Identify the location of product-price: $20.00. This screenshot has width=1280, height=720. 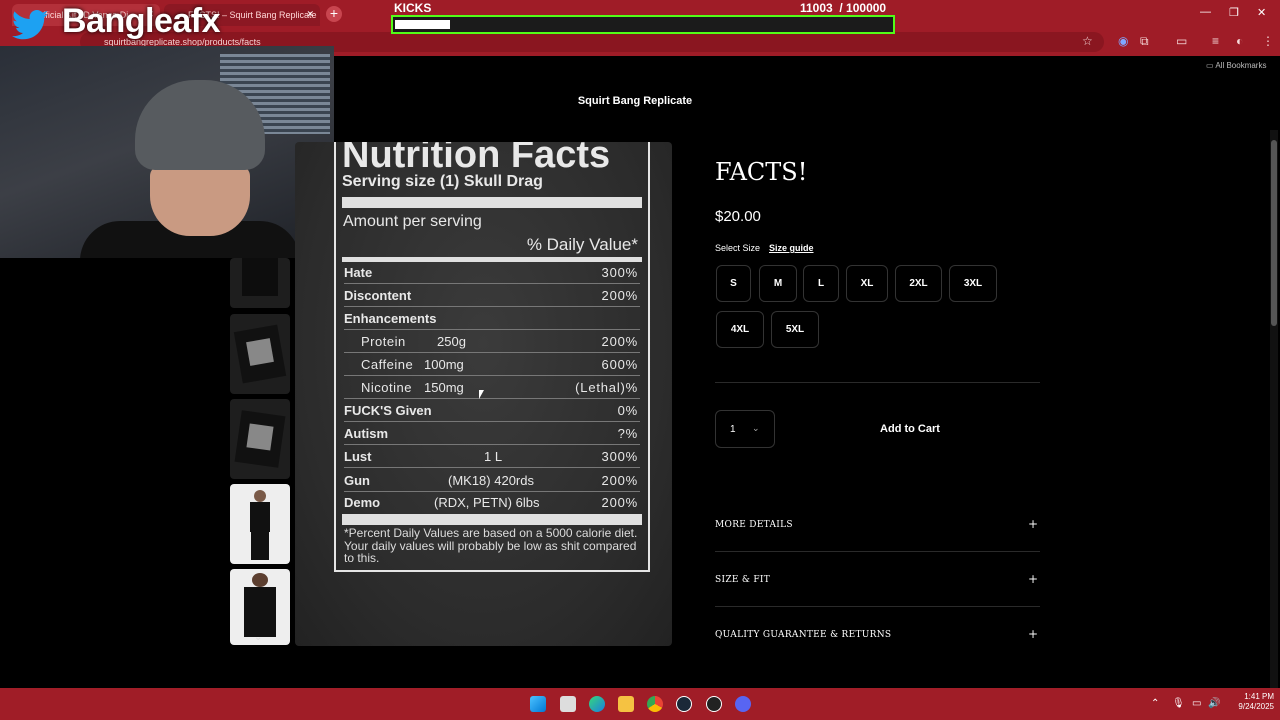
(738, 216).